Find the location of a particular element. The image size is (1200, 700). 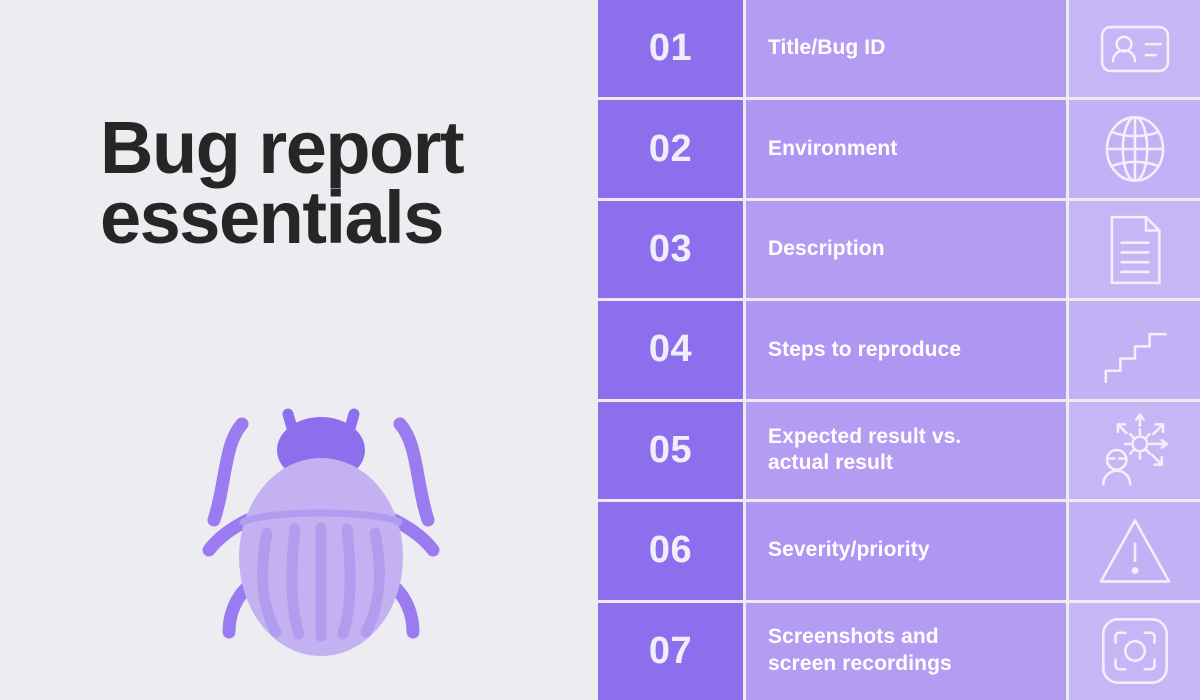

row-label: Screenshots and screen recordings is located at coordinates (860, 650).